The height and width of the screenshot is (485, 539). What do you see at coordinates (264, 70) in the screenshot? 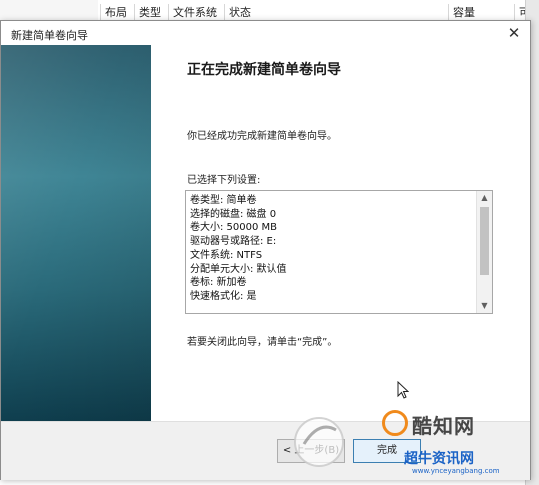
I see `wizard-heading: 正在完成新建简单卷向导` at bounding box center [264, 70].